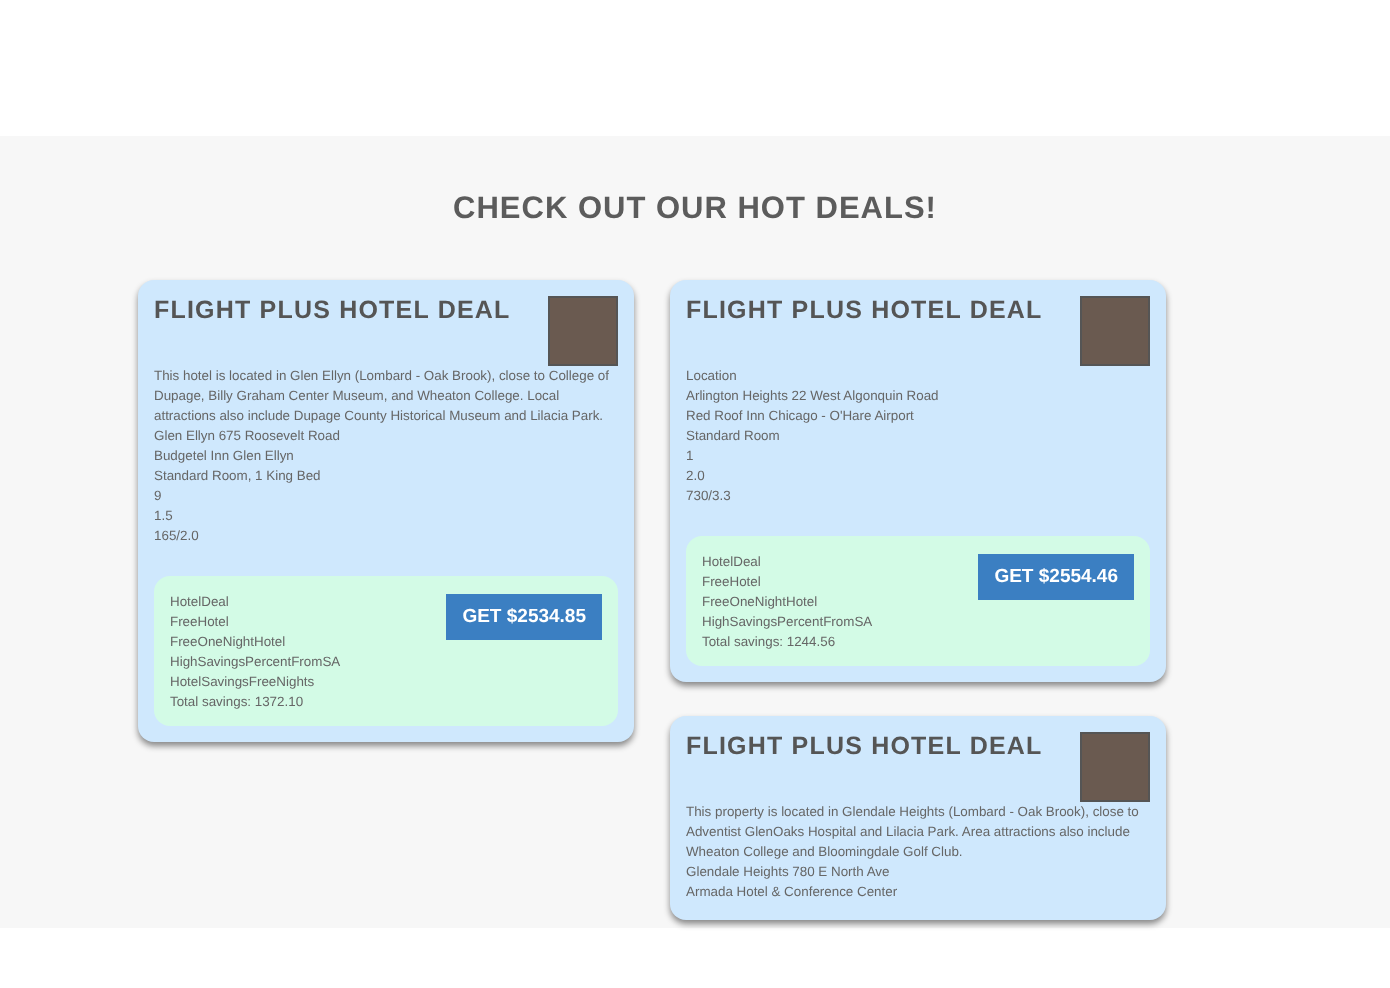 This screenshot has height=988, width=1390. What do you see at coordinates (524, 617) in the screenshot?
I see `get-price-button: GET $2534.85` at bounding box center [524, 617].